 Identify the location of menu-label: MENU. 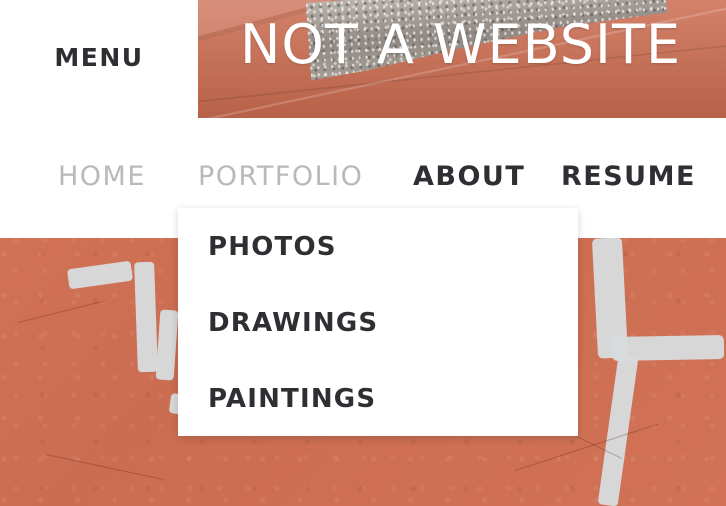
(99, 57).